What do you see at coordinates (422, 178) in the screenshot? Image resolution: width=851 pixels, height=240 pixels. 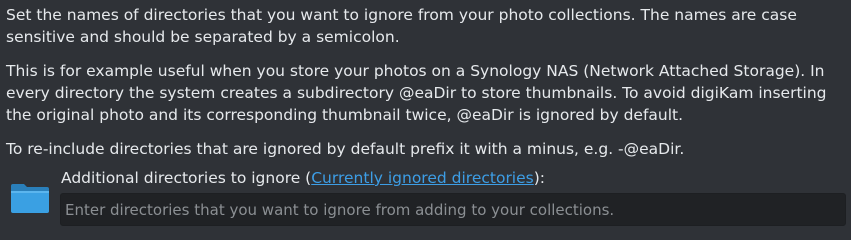 I see `currently-ignored-directories-link: Currently ignored directories` at bounding box center [422, 178].